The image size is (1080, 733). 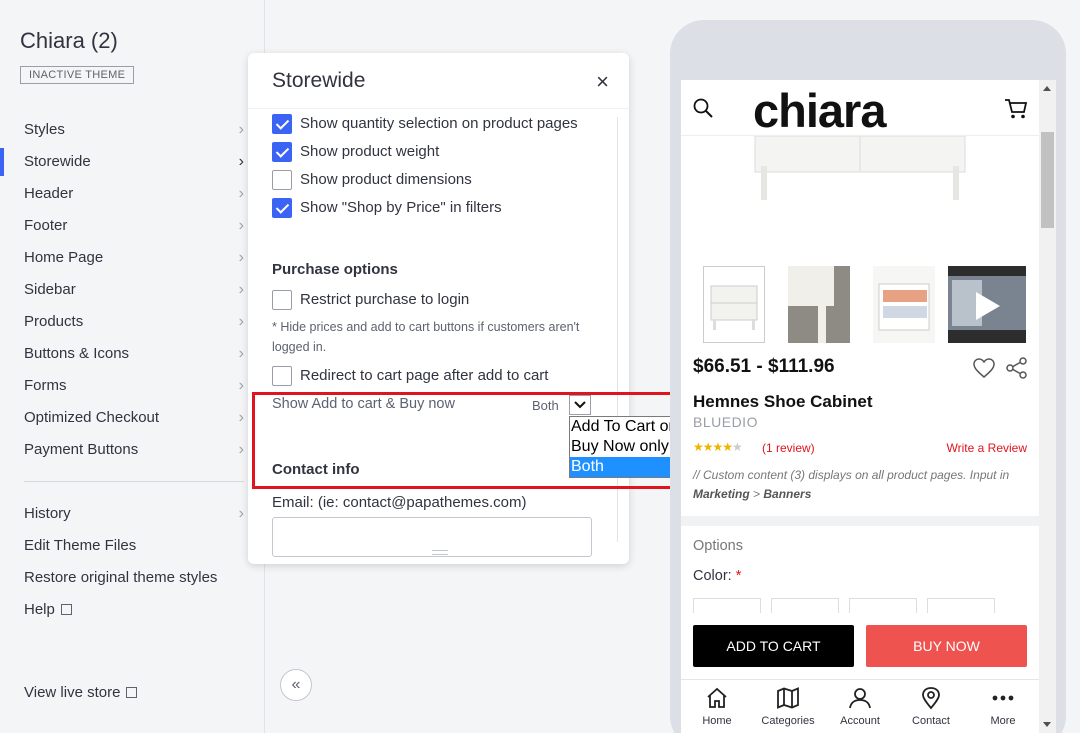 What do you see at coordinates (931, 698) in the screenshot?
I see `location-pin-icon` at bounding box center [931, 698].